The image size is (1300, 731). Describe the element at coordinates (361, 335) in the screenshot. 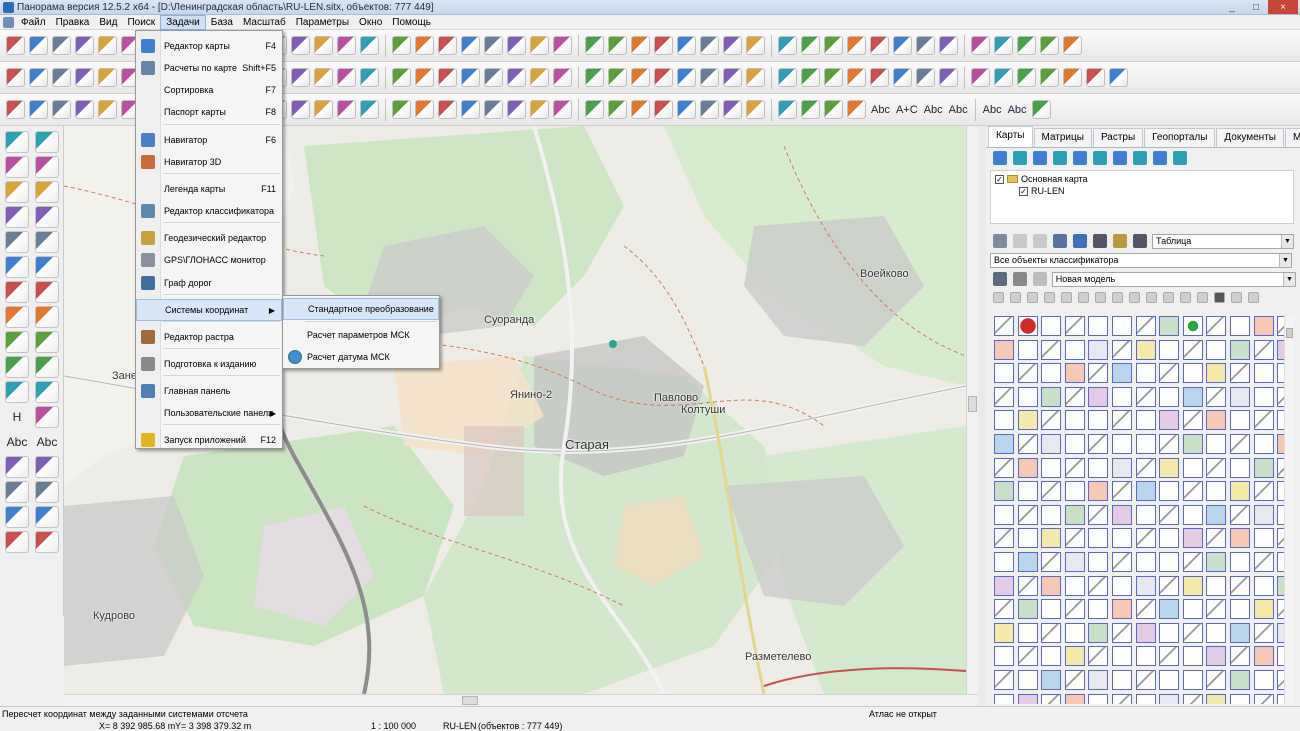

I see `coordinate-menu-item: Расчет параметров МСК` at that location.